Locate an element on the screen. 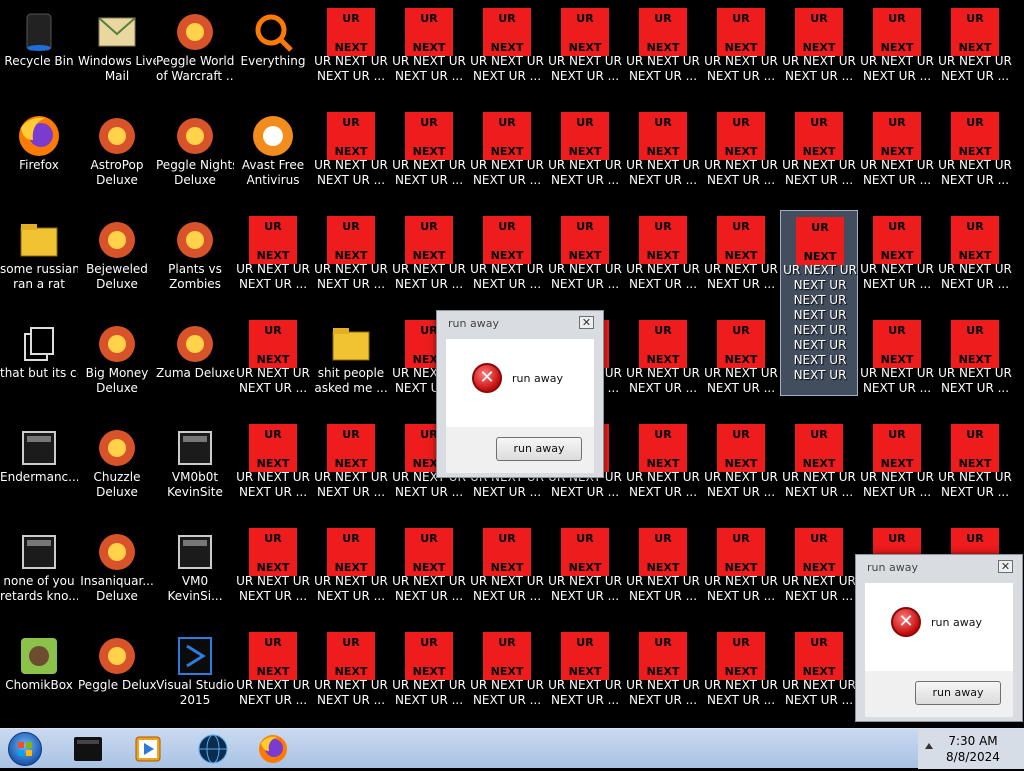 This screenshot has height=771, width=1024. clock: 7:30 AM 8/8/2024 is located at coordinates (973, 749).